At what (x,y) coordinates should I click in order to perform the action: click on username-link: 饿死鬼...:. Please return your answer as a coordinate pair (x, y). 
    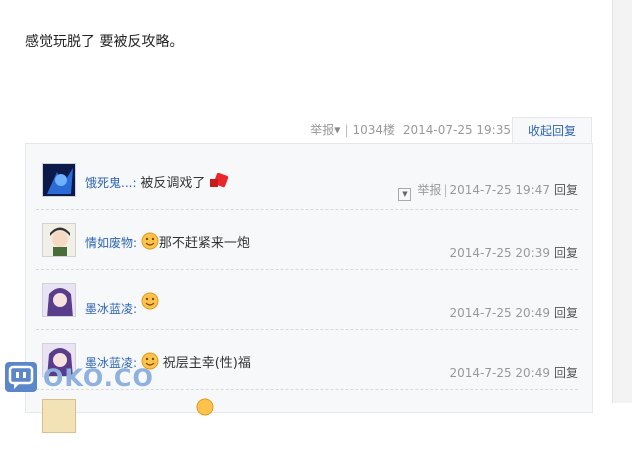
    Looking at the image, I should click on (111, 183).